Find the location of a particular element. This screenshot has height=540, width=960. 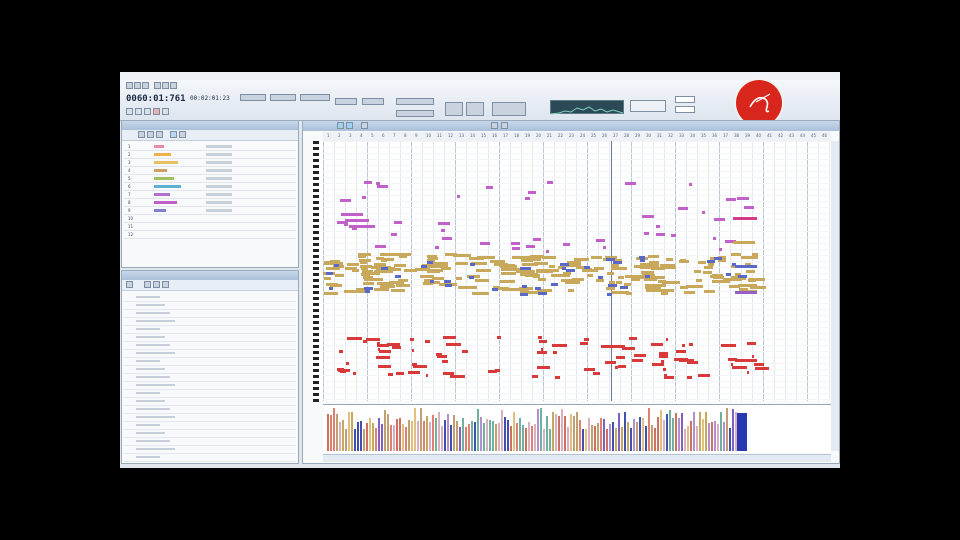

meter-field is located at coordinates (283, 97).